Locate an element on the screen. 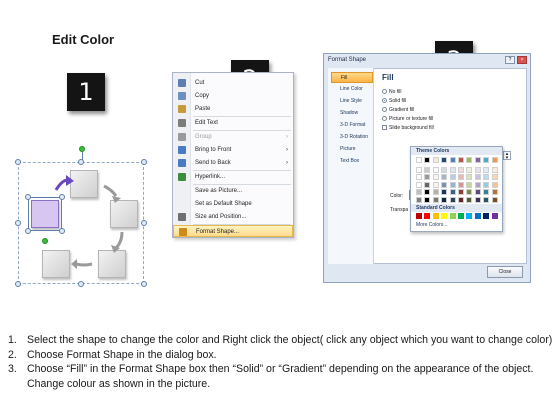  nav-item-shadow: Shadow is located at coordinates (352, 113).